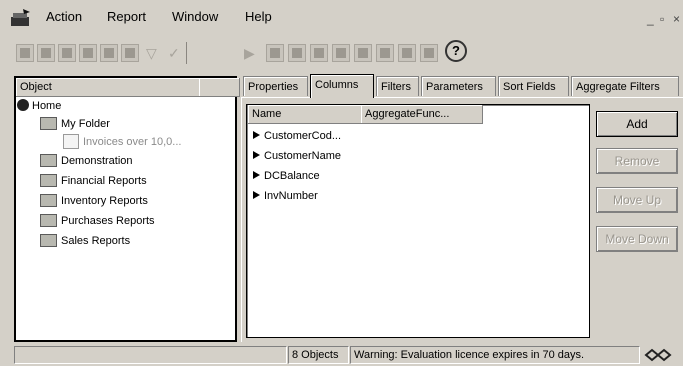 This screenshot has height=366, width=683. Describe the element at coordinates (342, 86) in the screenshot. I see `tab-columns: Columns` at that location.